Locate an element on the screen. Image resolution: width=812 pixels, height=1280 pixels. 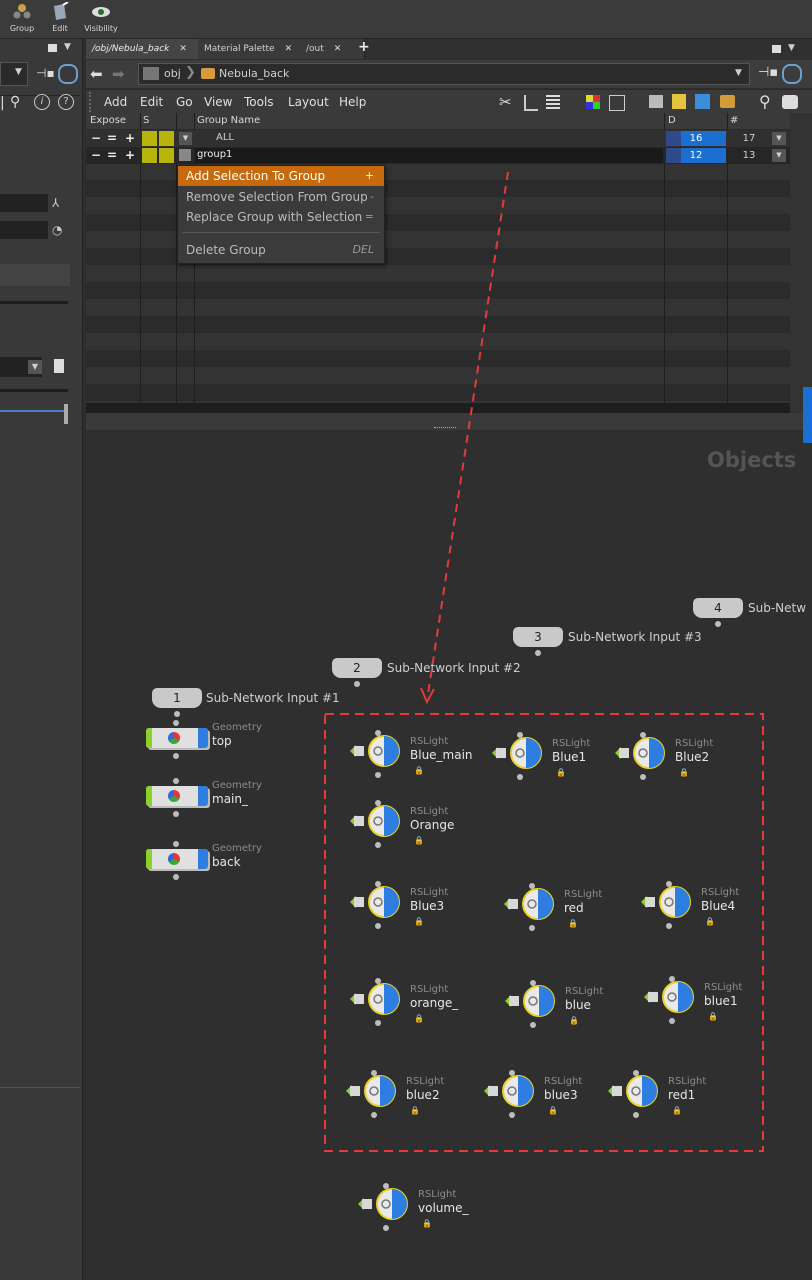
menu-separator is located at coordinates (281, 232).